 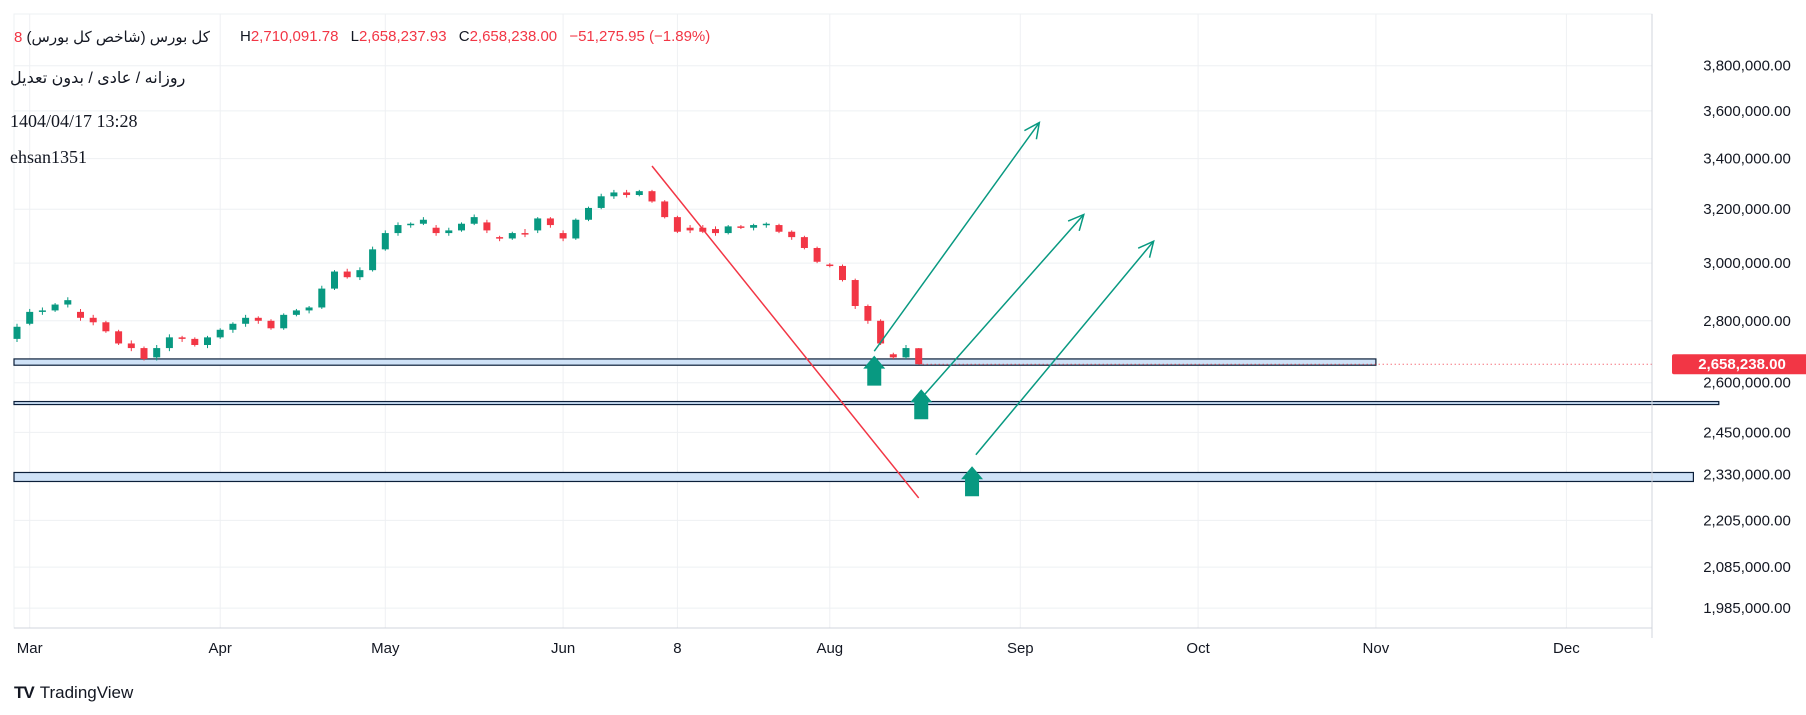 What do you see at coordinates (118, 37) in the screenshot?
I see `symbol-title: کل بورس (شاخص کل بورس)` at bounding box center [118, 37].